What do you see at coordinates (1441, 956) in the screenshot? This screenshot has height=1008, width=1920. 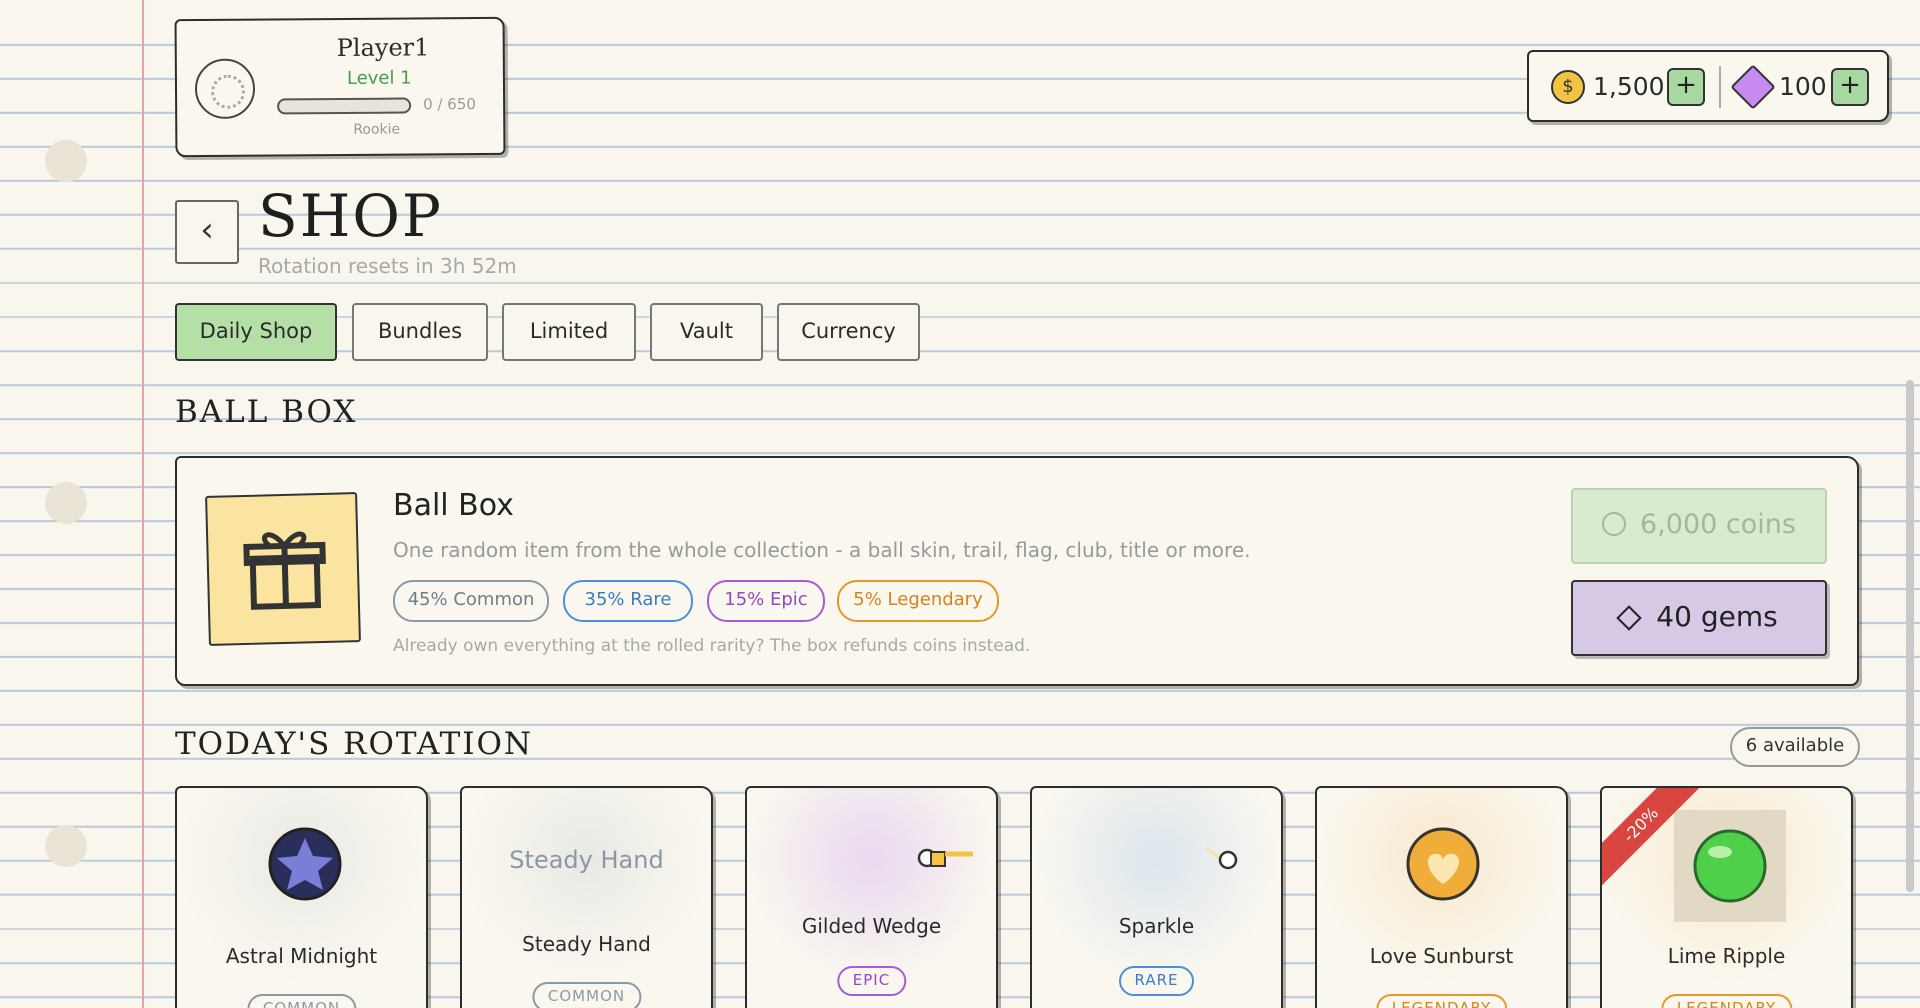 I see `item-name: Love Sunburst` at bounding box center [1441, 956].